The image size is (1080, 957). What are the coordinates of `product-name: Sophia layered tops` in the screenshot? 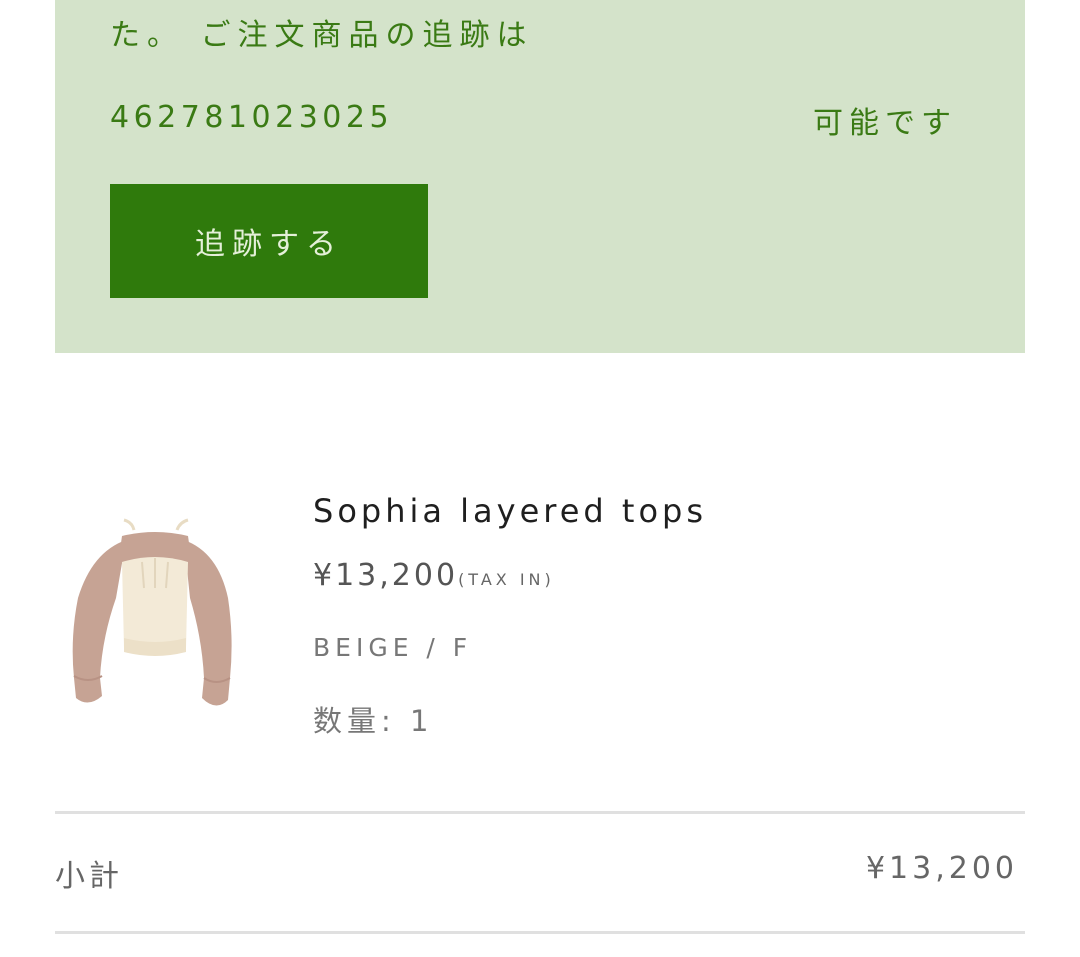 It's located at (510, 511).